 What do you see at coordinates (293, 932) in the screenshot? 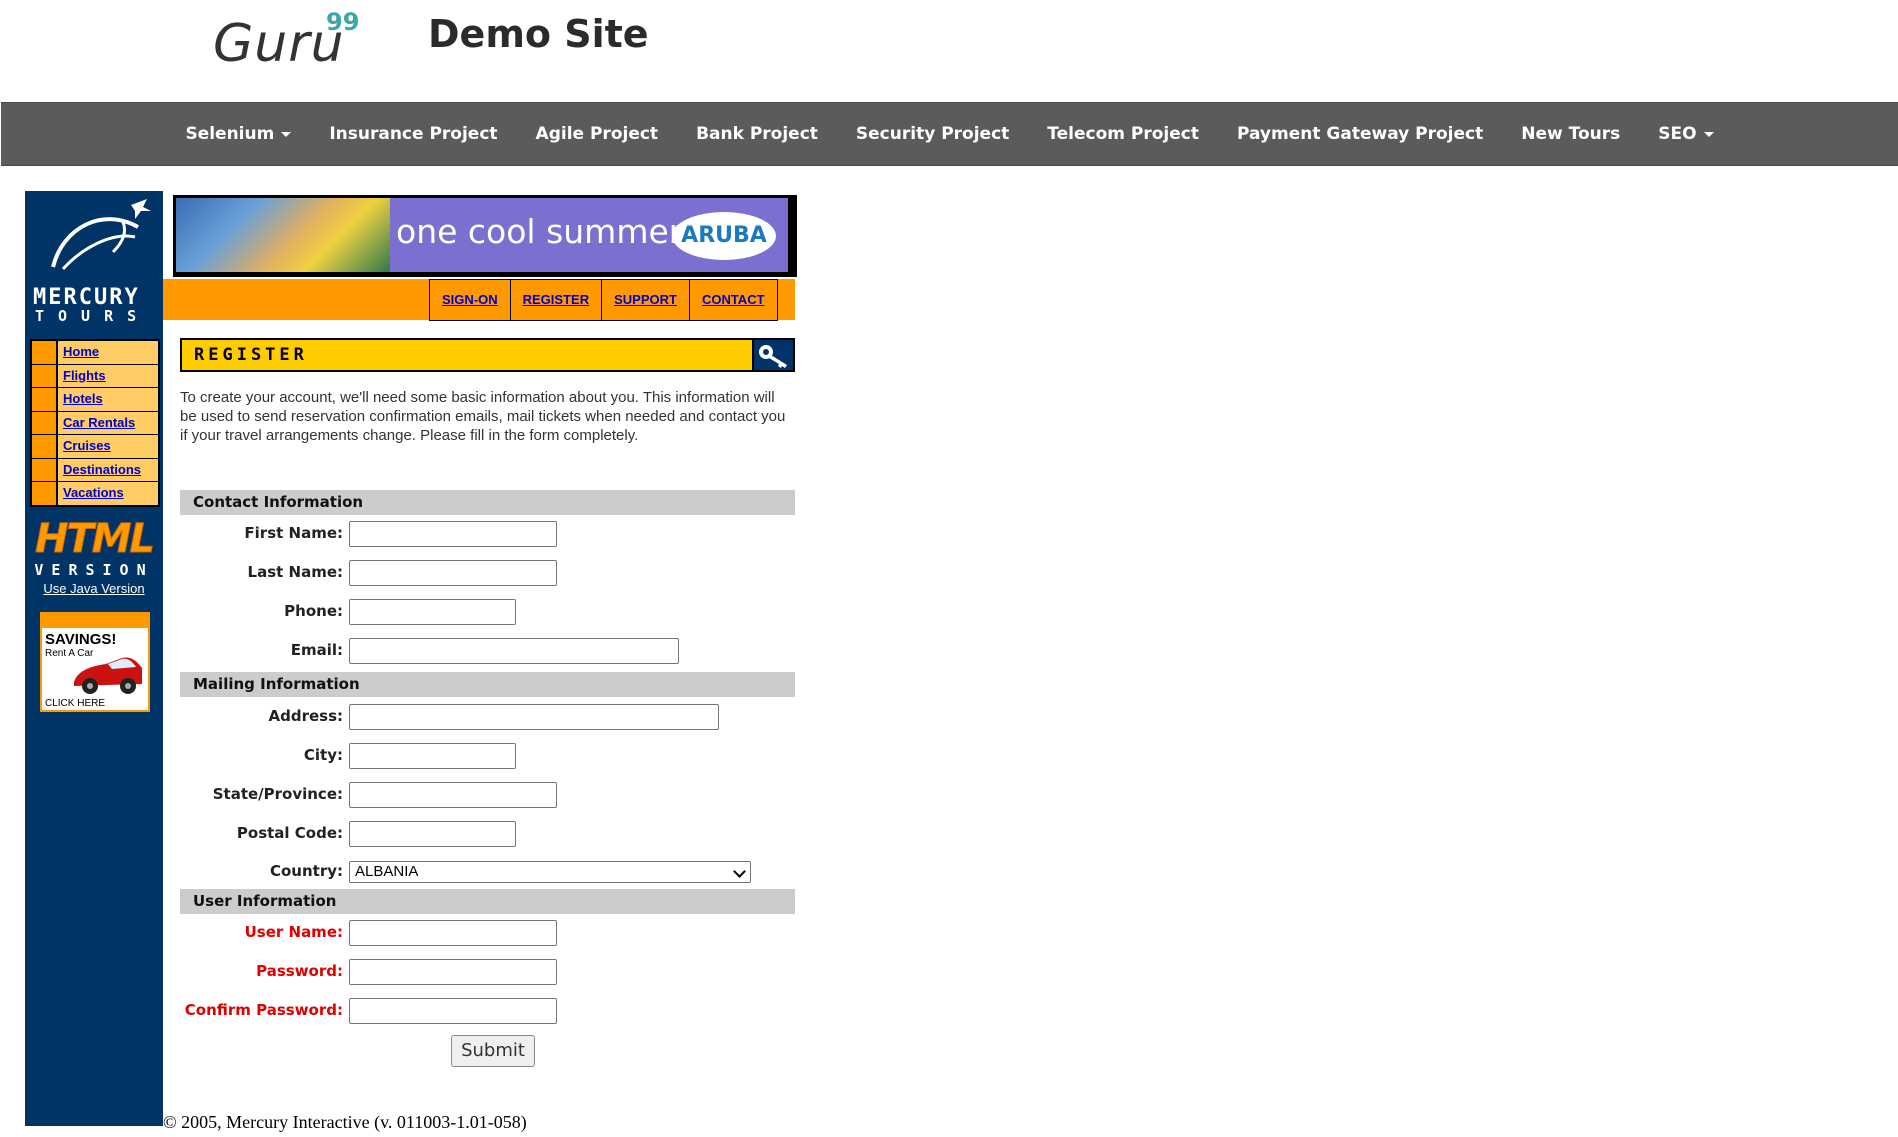
I see `user-name-label: User Name:` at bounding box center [293, 932].